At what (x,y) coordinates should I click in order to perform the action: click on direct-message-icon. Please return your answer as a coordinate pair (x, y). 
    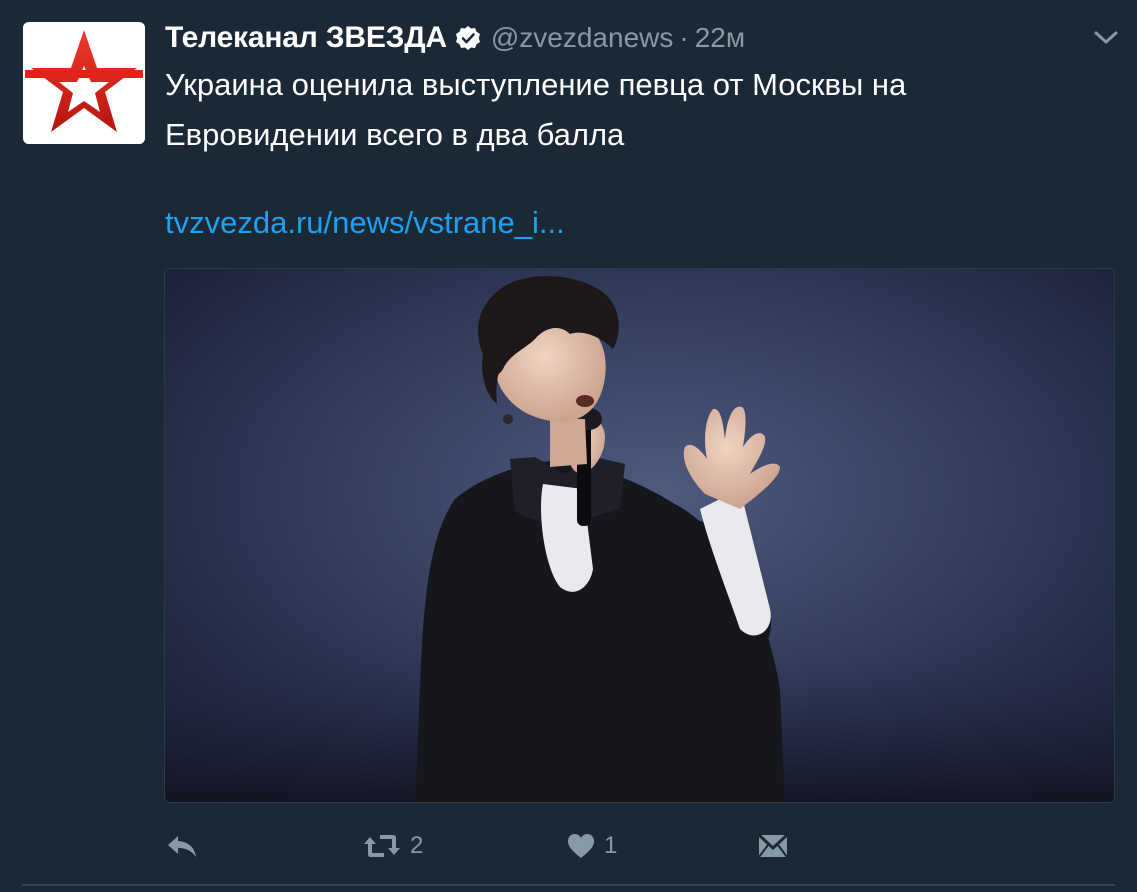
    Looking at the image, I should click on (773, 845).